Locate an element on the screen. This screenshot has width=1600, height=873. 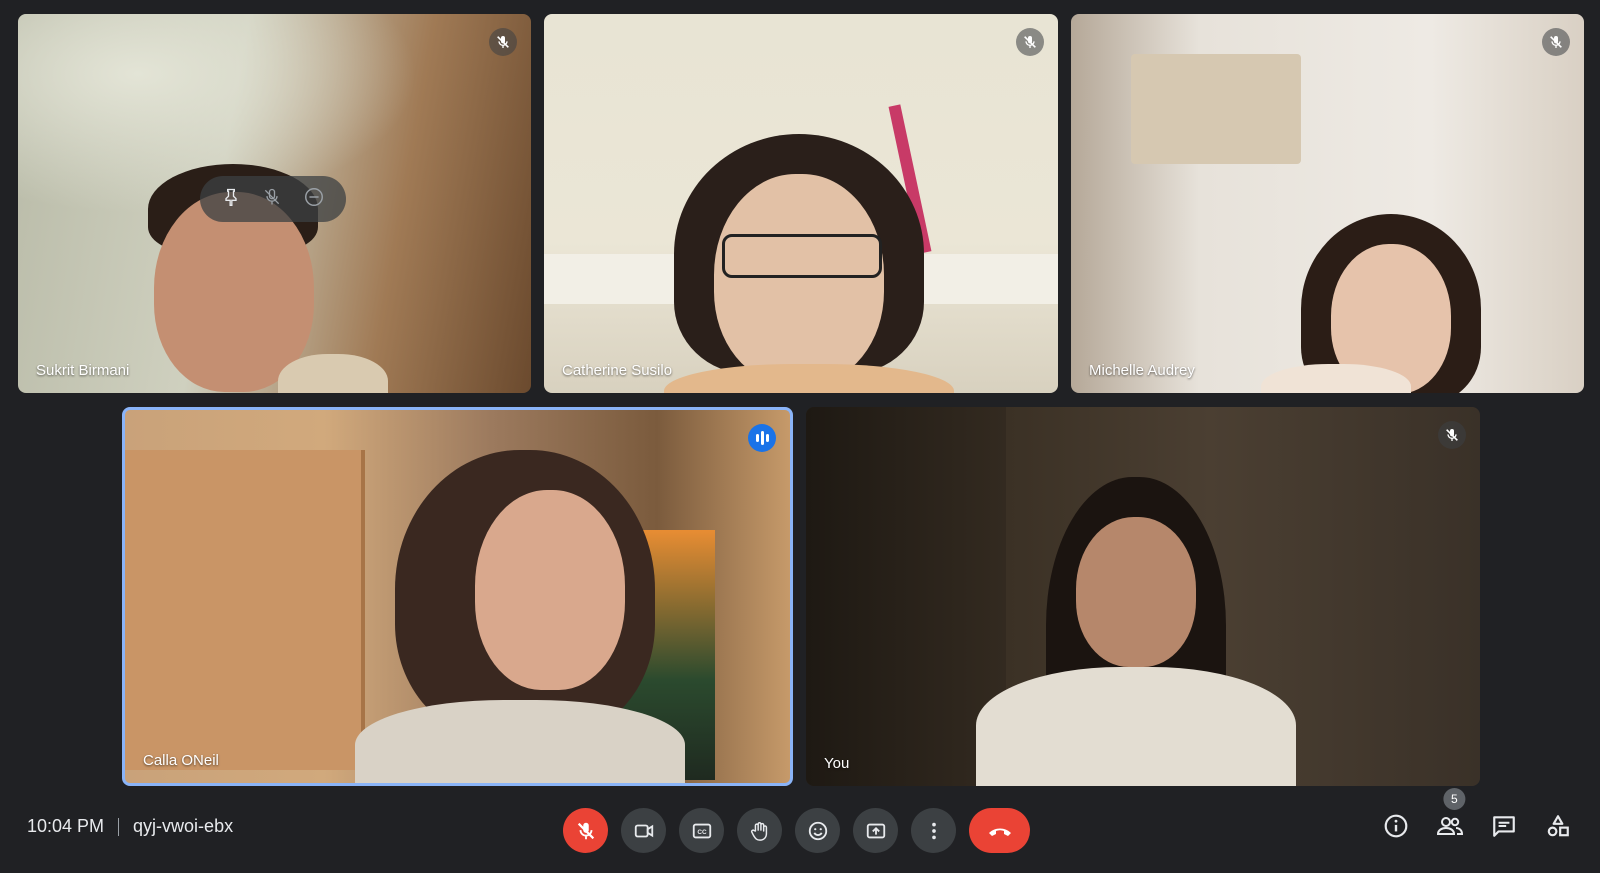
meeting-code: qyj-vwoi-ebx is located at coordinates (183, 826).